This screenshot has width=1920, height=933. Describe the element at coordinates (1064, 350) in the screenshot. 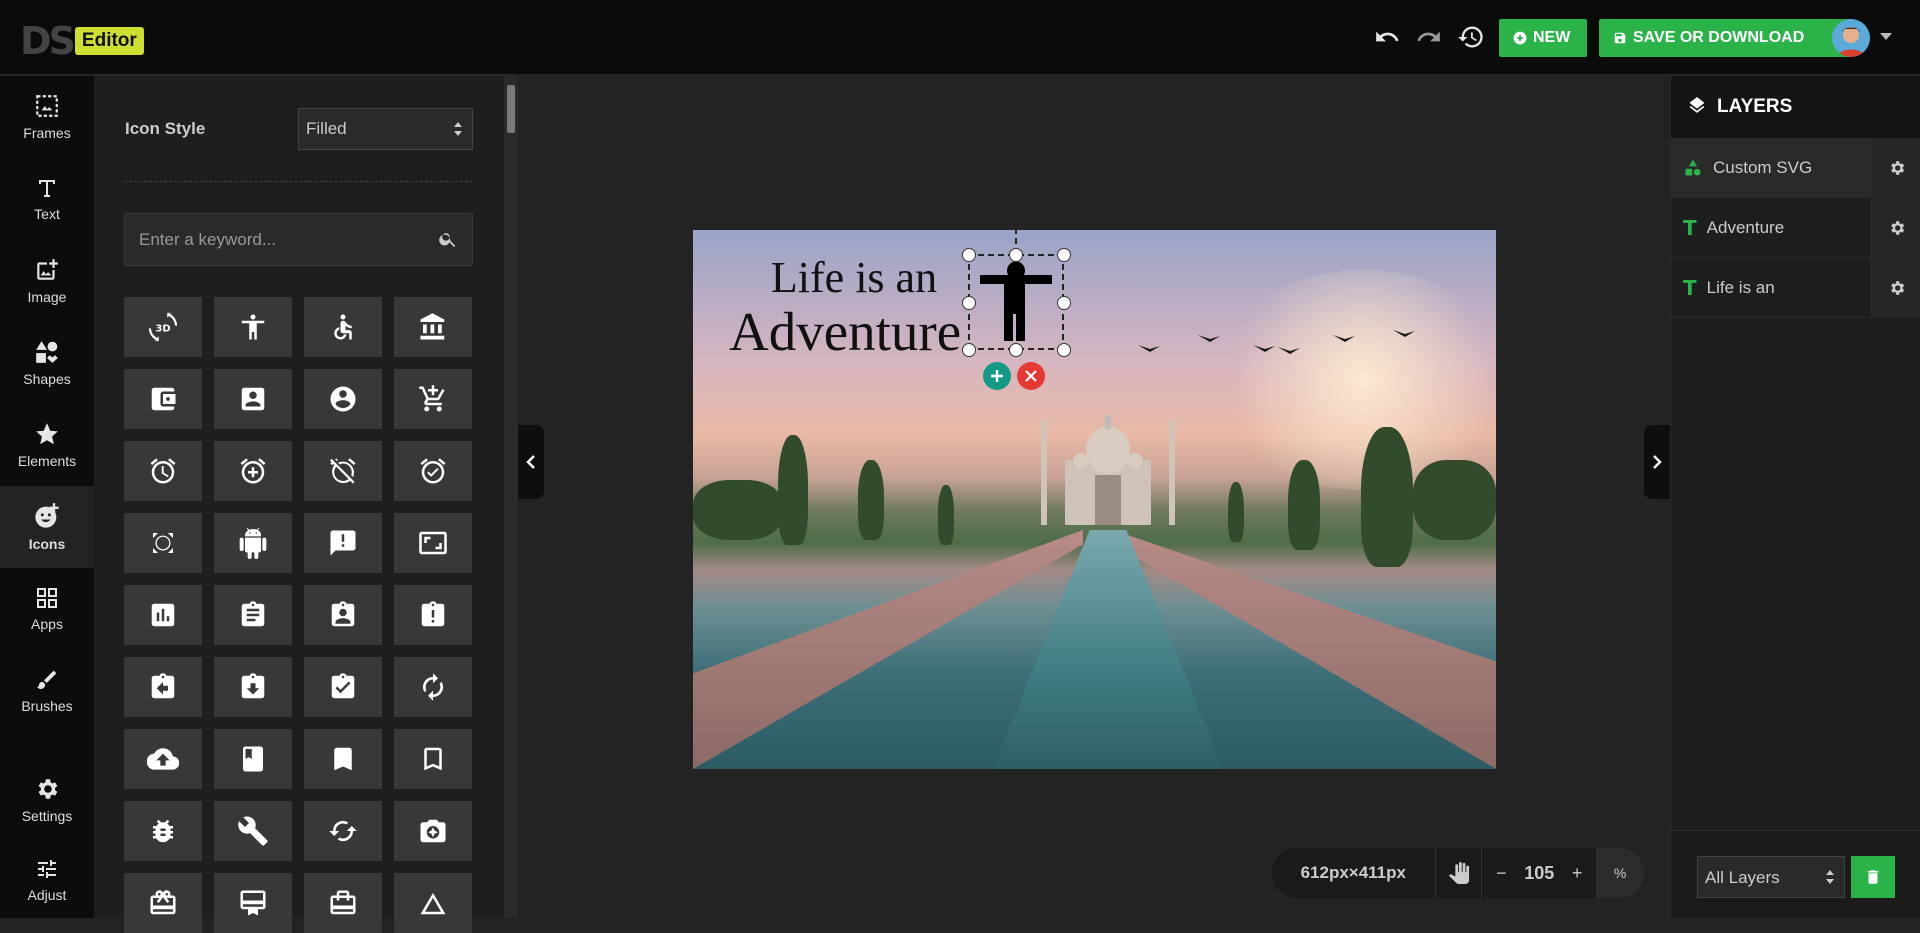

I see `resize-handle-se` at that location.